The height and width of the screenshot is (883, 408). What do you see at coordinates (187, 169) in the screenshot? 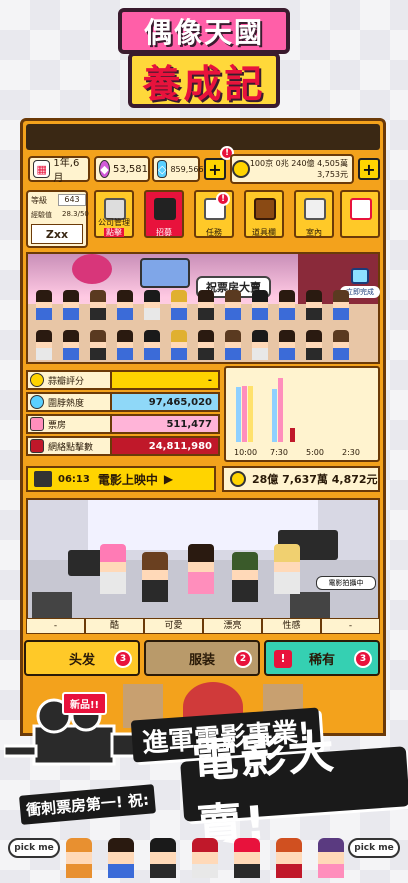
I see `ticket-count: 859,566` at bounding box center [187, 169].